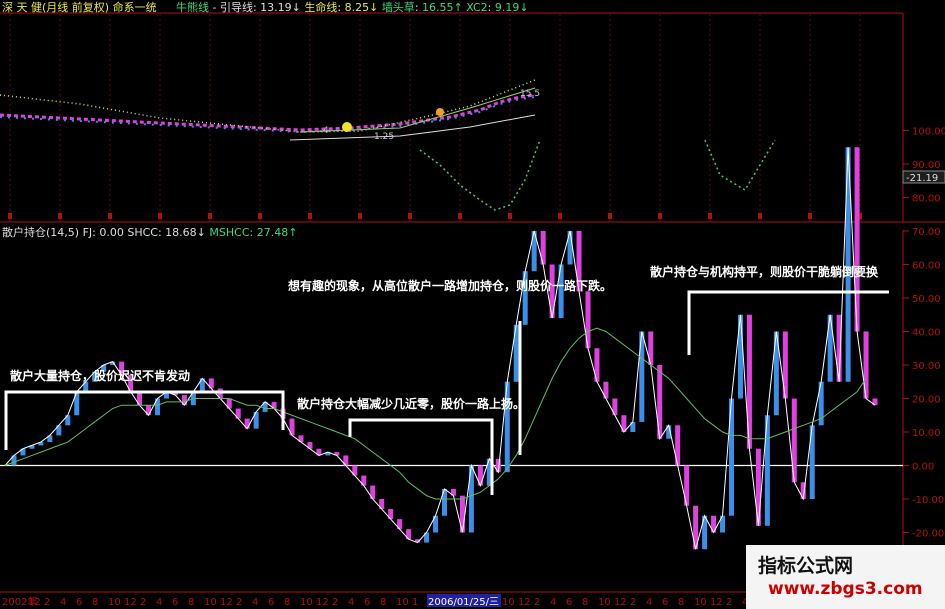  Describe the element at coordinates (477, 7) in the screenshot. I see `indicator-name: XC2` at that location.